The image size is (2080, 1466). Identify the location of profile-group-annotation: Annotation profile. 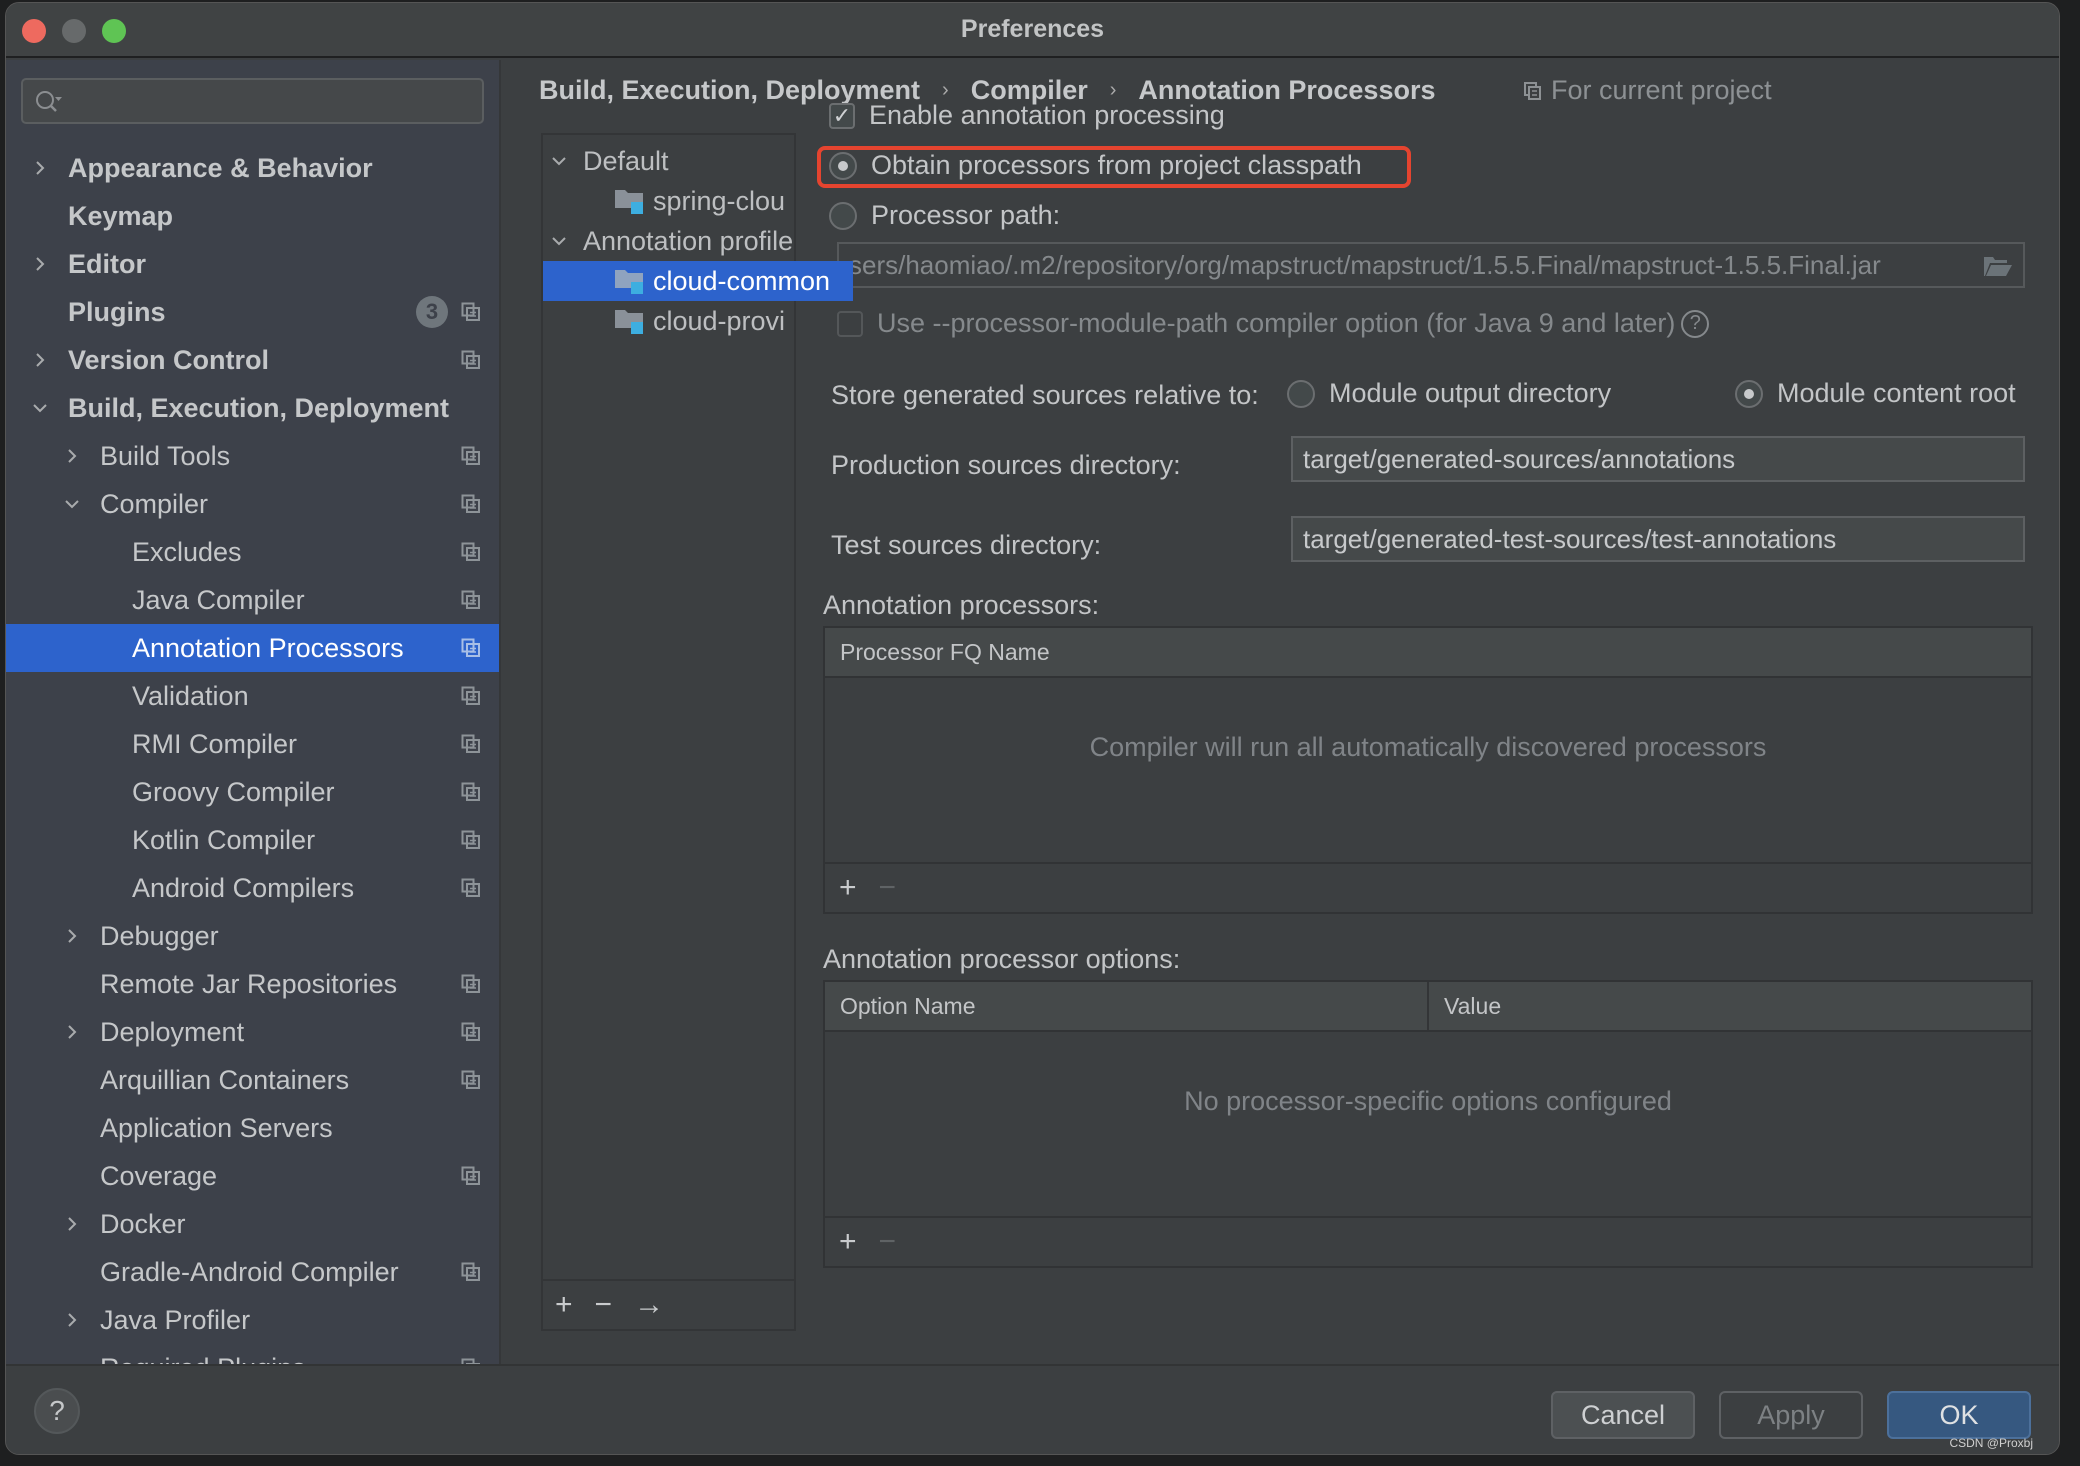
(668, 241).